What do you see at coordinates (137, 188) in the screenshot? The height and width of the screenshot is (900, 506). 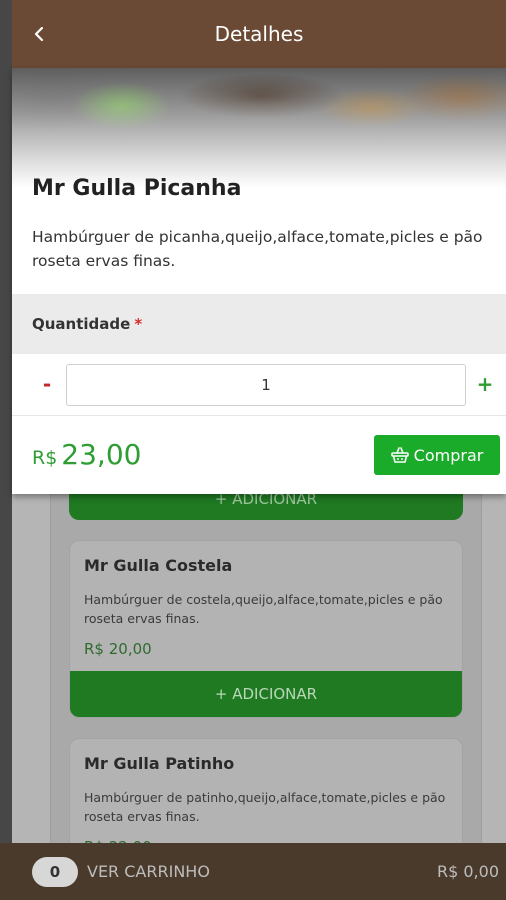 I see `product-title: Mr Gulla Picanha` at bounding box center [137, 188].